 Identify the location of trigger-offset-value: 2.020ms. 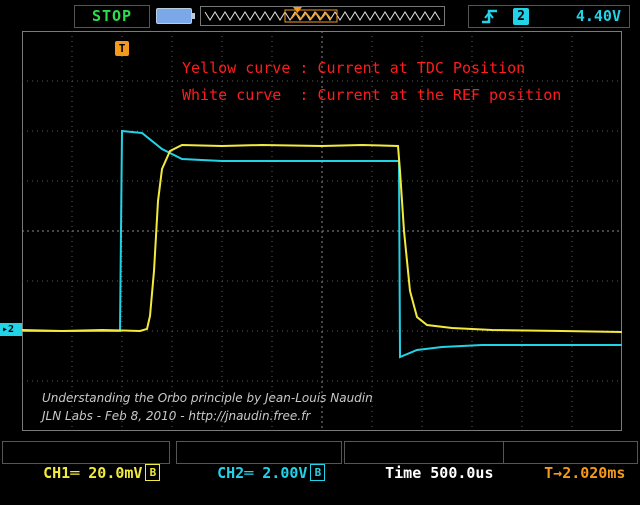
(594, 473).